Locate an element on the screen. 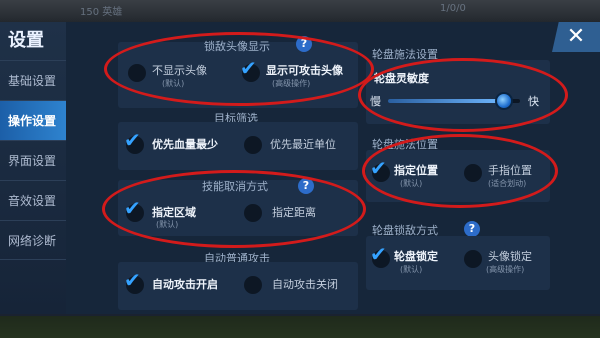 Image resolution: width=600 pixels, height=338 pixels. option-wheel-lock: ✔ 轮盘锁定 (默认) is located at coordinates (414, 263).